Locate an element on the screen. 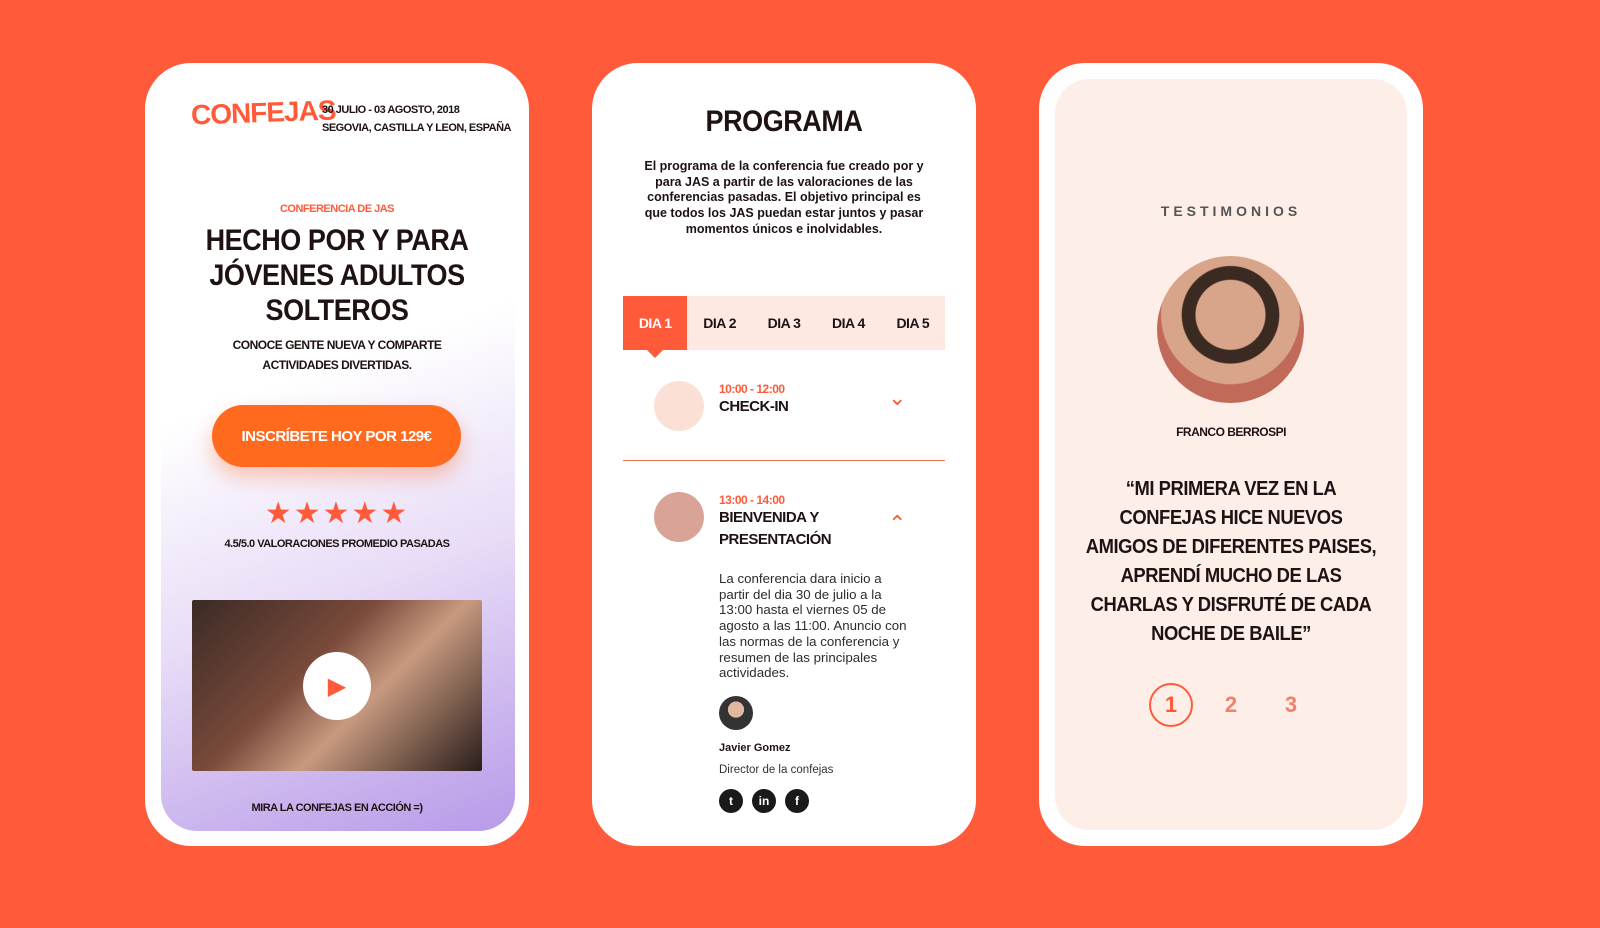 This screenshot has width=1600, height=928. chevron-up-icon: ⌃ is located at coordinates (897, 524).